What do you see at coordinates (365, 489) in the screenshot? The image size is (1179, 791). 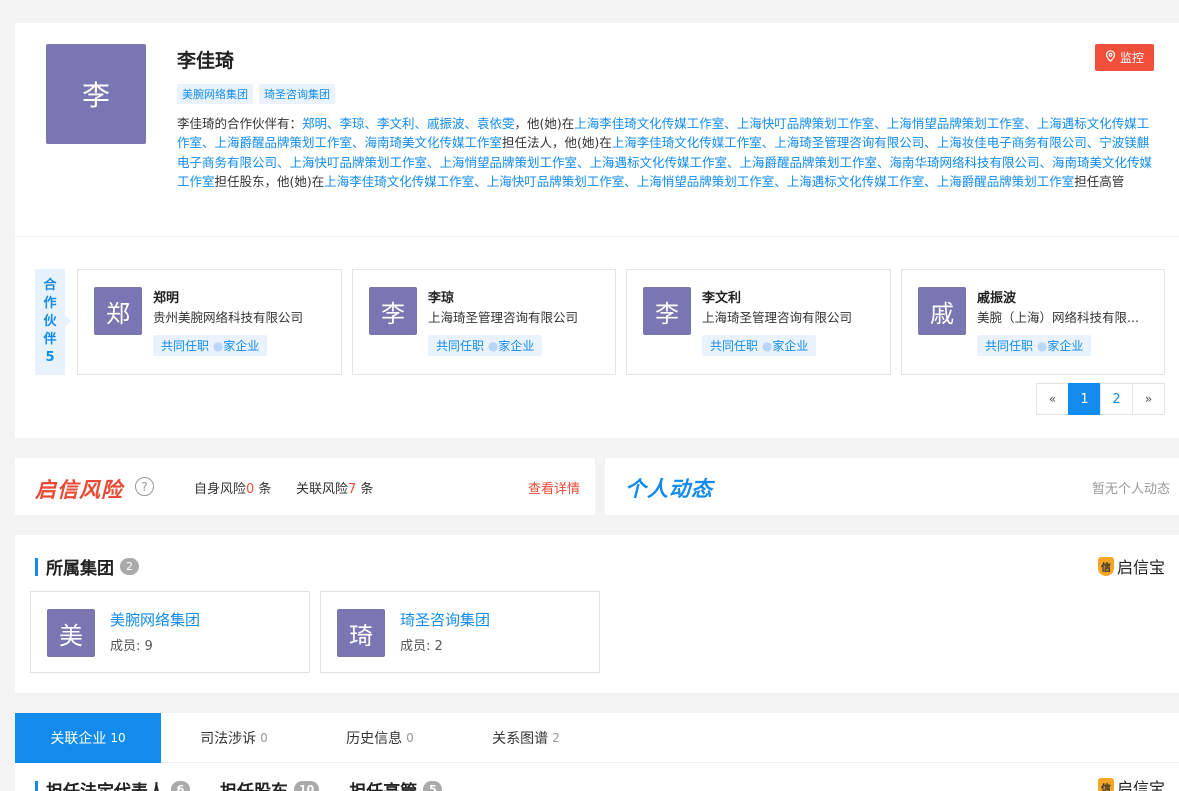 I see `related-risk-unit: 条` at bounding box center [365, 489].